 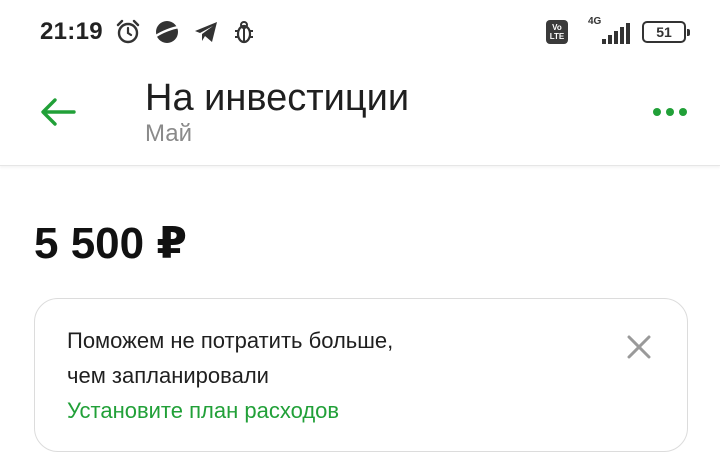 I want to click on title-block: На инвестиции Май, so click(x=277, y=112).